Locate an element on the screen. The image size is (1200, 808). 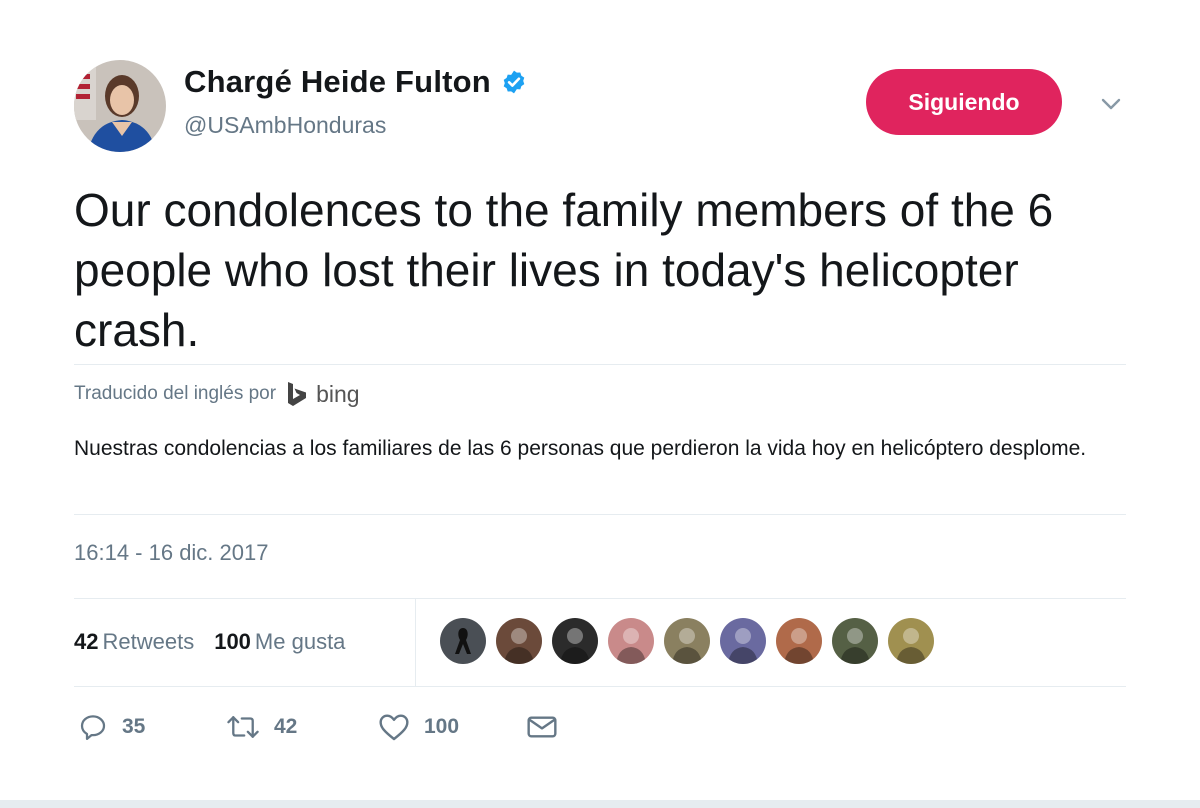
tweet-actions: 35 42 100 is located at coordinates (318, 727).